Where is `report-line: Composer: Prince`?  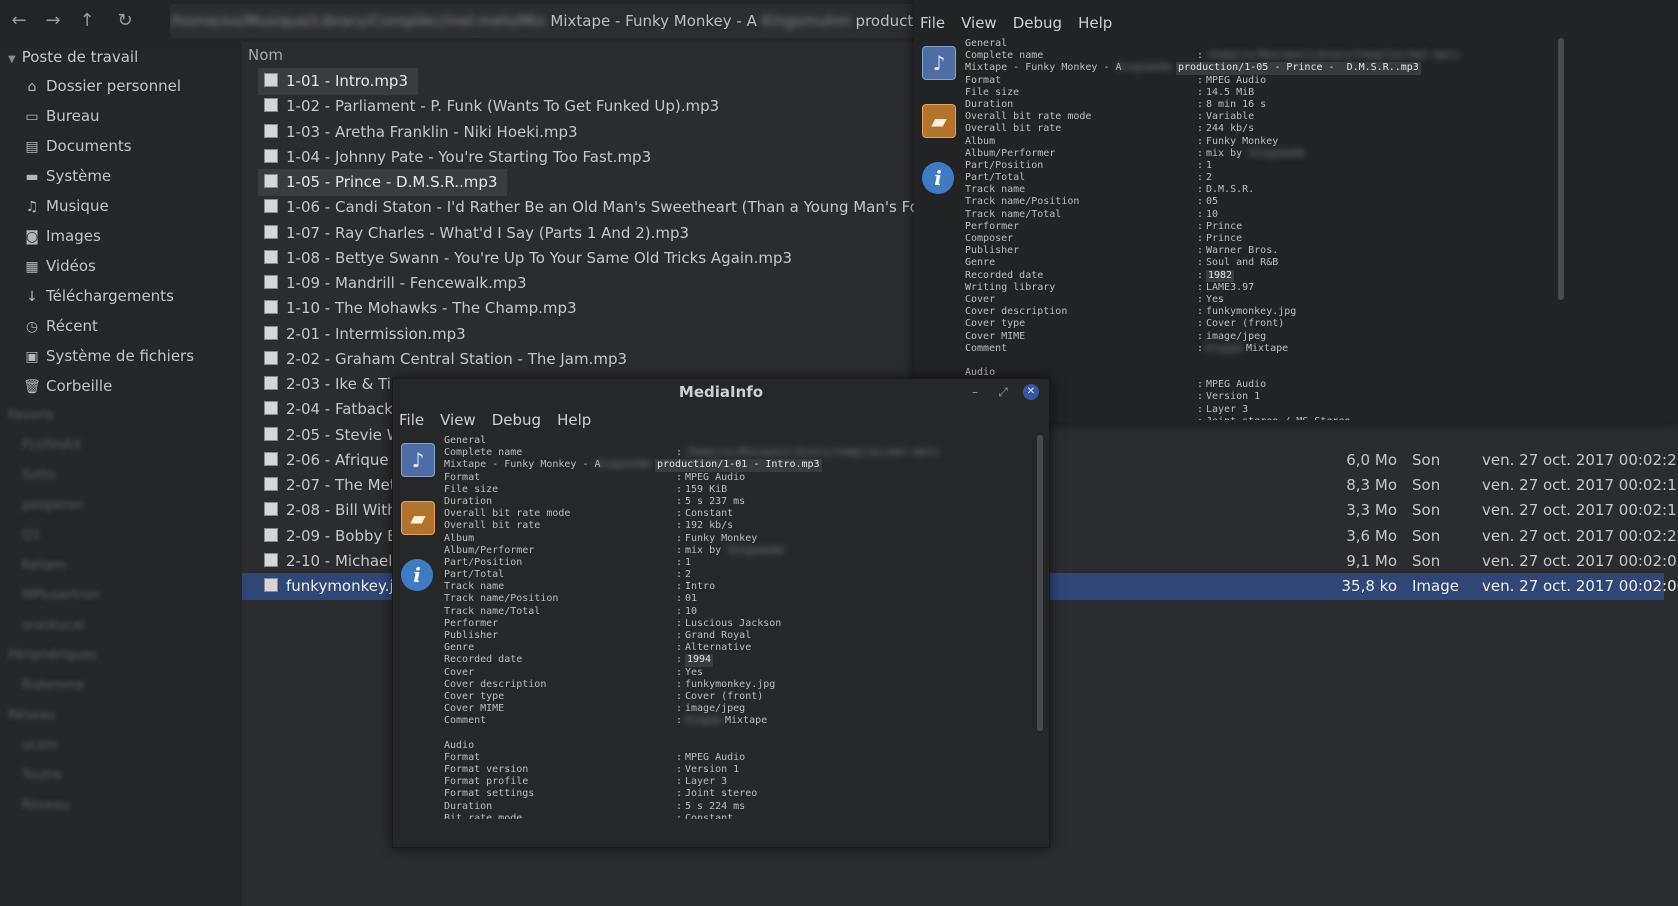 report-line: Composer: Prince is located at coordinates (1285, 239).